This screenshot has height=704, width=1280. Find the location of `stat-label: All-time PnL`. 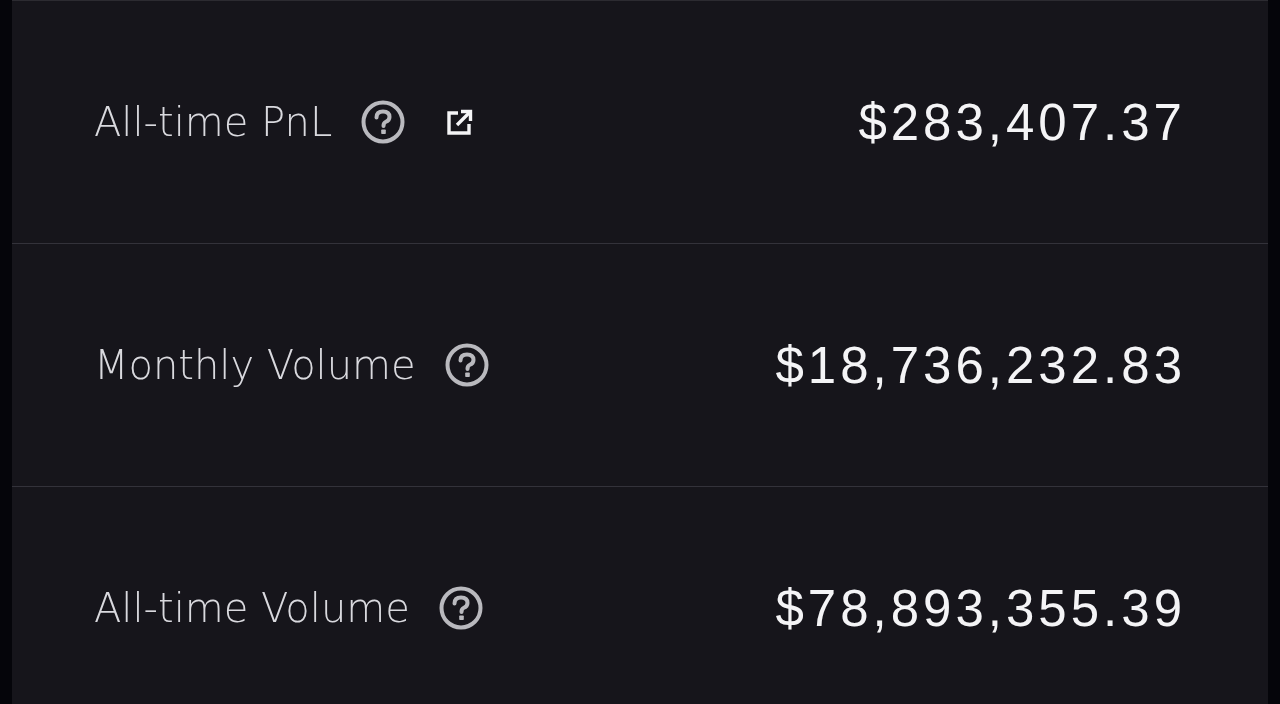

stat-label: All-time PnL is located at coordinates (213, 122).